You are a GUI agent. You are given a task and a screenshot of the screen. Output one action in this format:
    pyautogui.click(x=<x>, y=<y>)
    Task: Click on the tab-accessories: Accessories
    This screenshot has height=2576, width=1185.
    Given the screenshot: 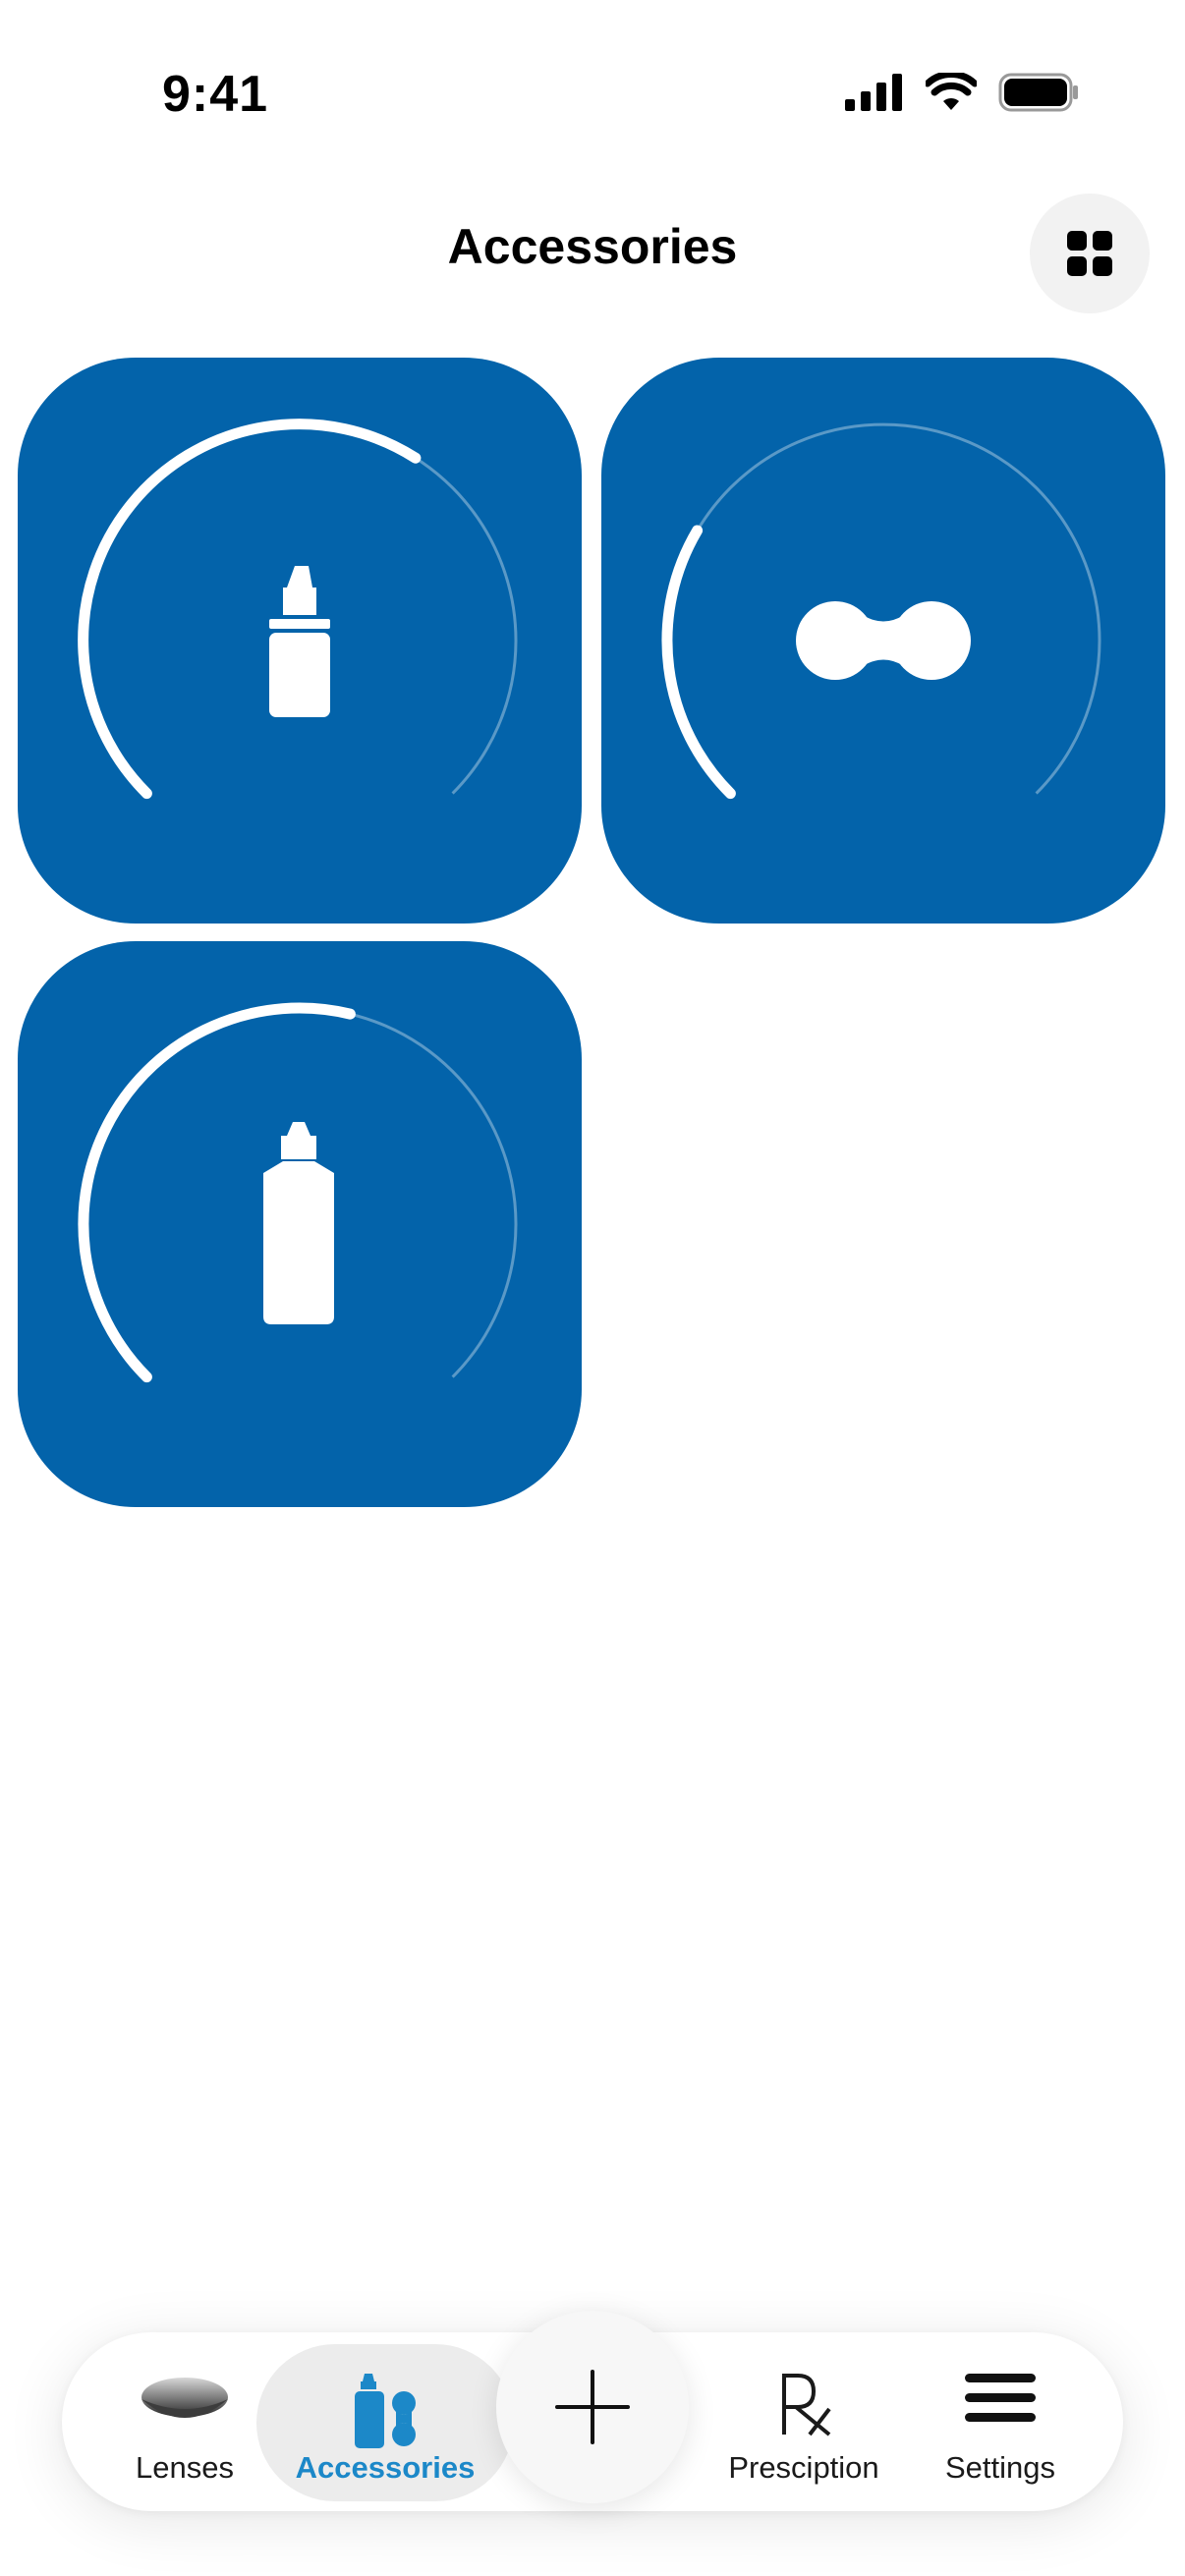 What is the action you would take?
    pyautogui.click(x=385, y=2422)
    